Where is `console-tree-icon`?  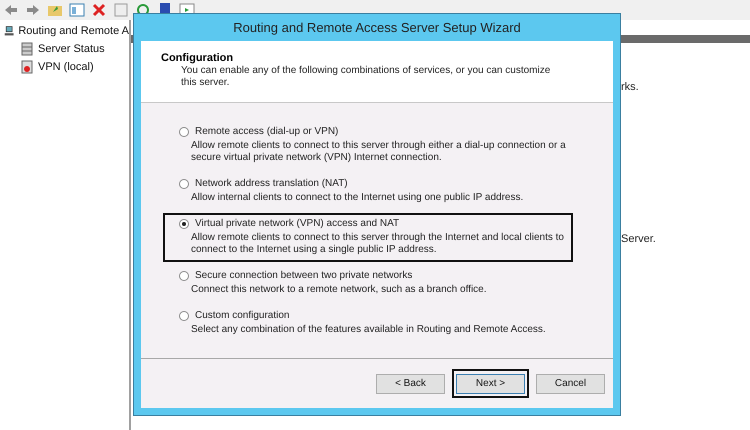 console-tree-icon is located at coordinates (77, 10).